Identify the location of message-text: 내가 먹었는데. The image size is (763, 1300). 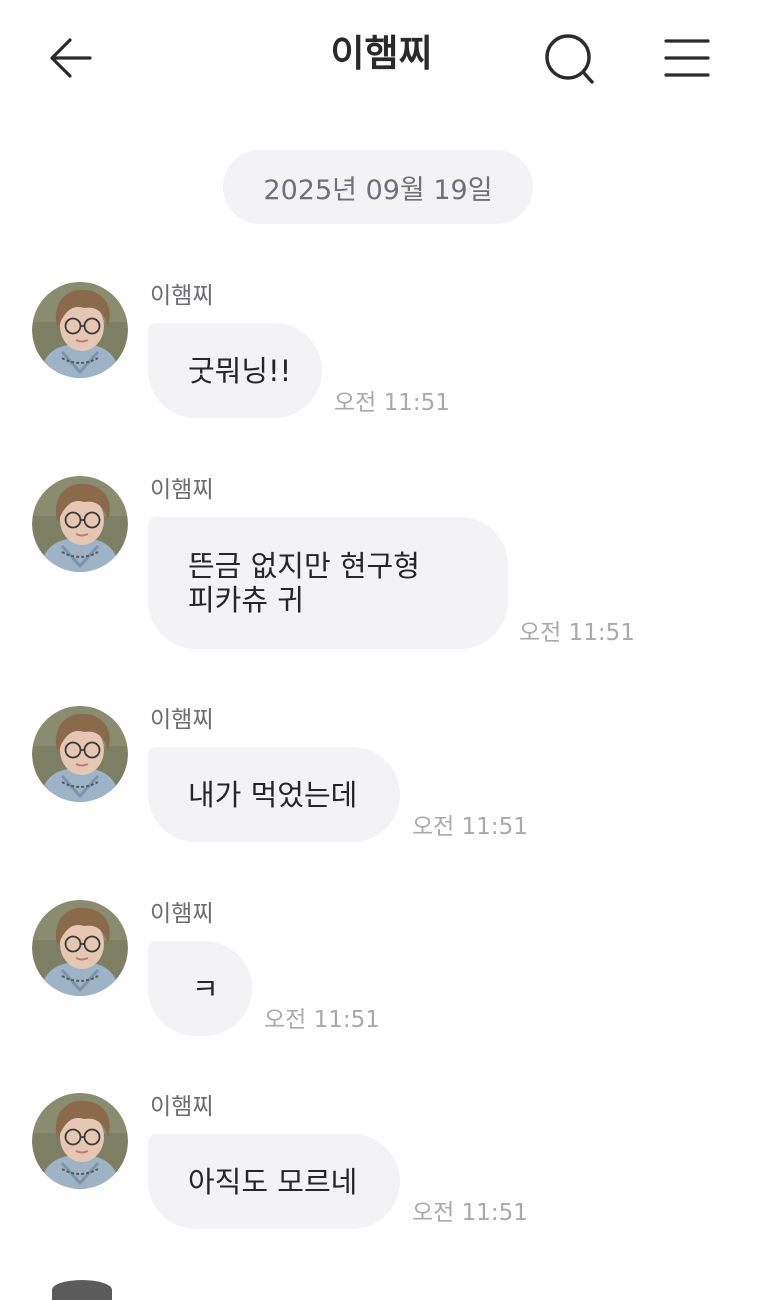
(273, 795).